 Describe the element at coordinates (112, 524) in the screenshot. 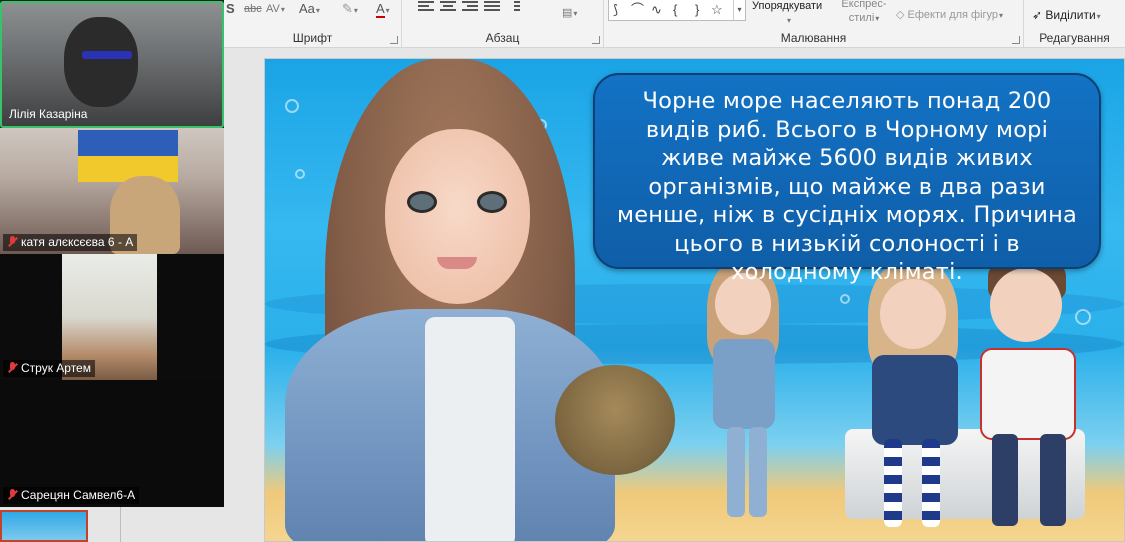

I see `slide-thumbnail-pane` at that location.